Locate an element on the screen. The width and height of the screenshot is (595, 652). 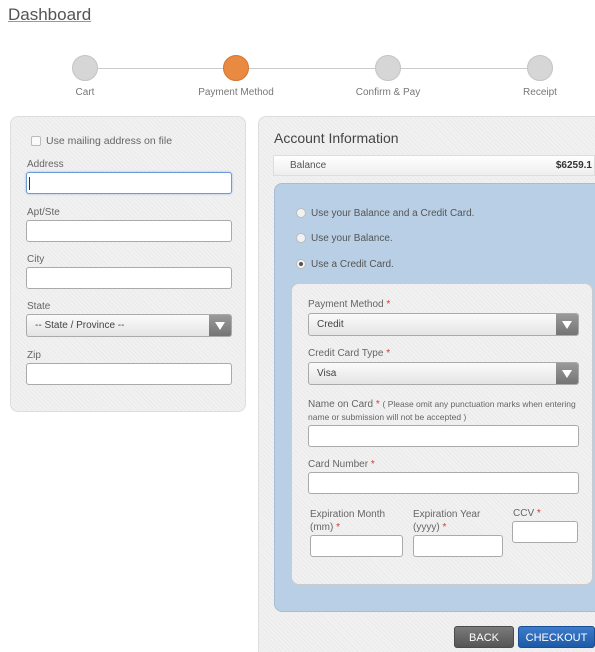
balance-value: $6259.1 is located at coordinates (573, 165).